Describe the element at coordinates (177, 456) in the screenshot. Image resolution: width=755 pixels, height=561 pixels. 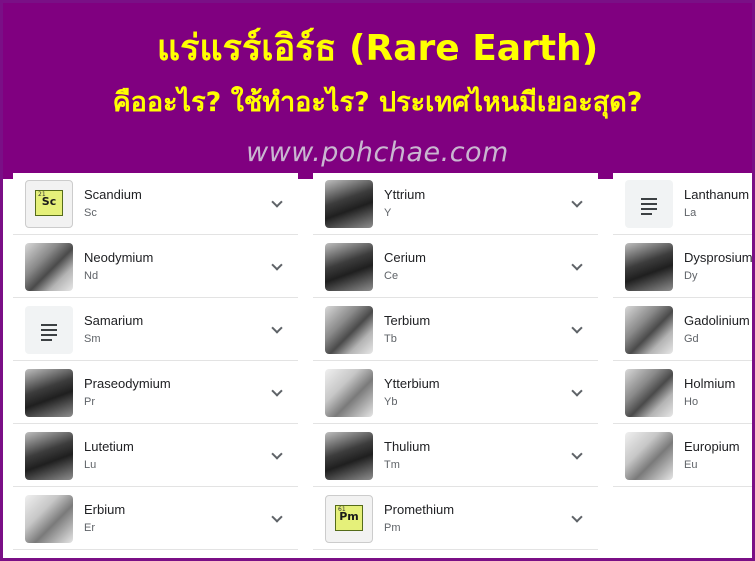
I see `element-meta: Lutetium Lu` at that location.